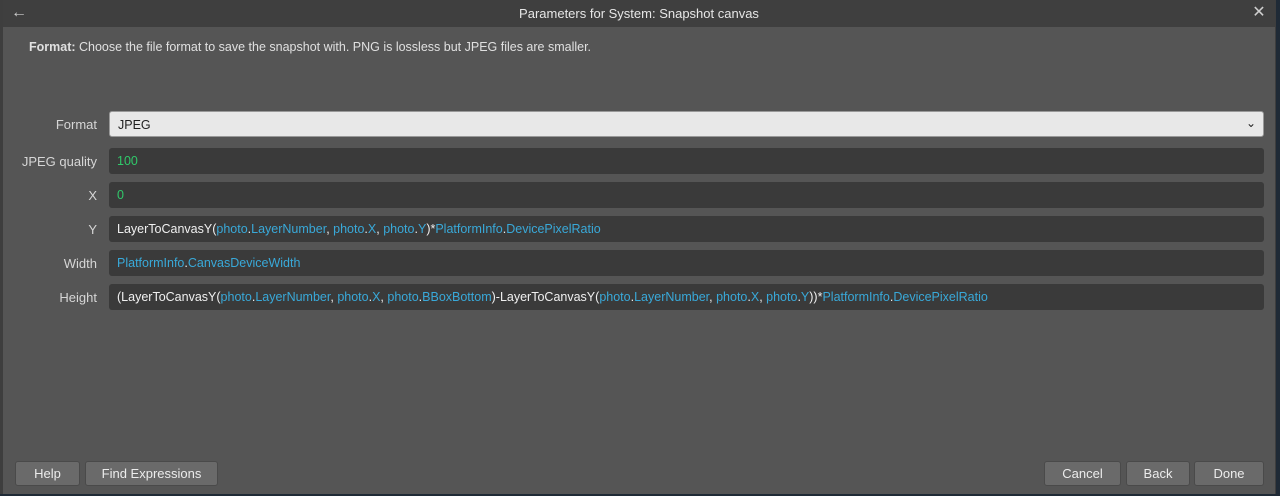 This screenshot has width=1280, height=496. Describe the element at coordinates (686, 263) in the screenshot. I see `width-expression-input: PlatformInfo.CanvasDeviceWidth` at that location.